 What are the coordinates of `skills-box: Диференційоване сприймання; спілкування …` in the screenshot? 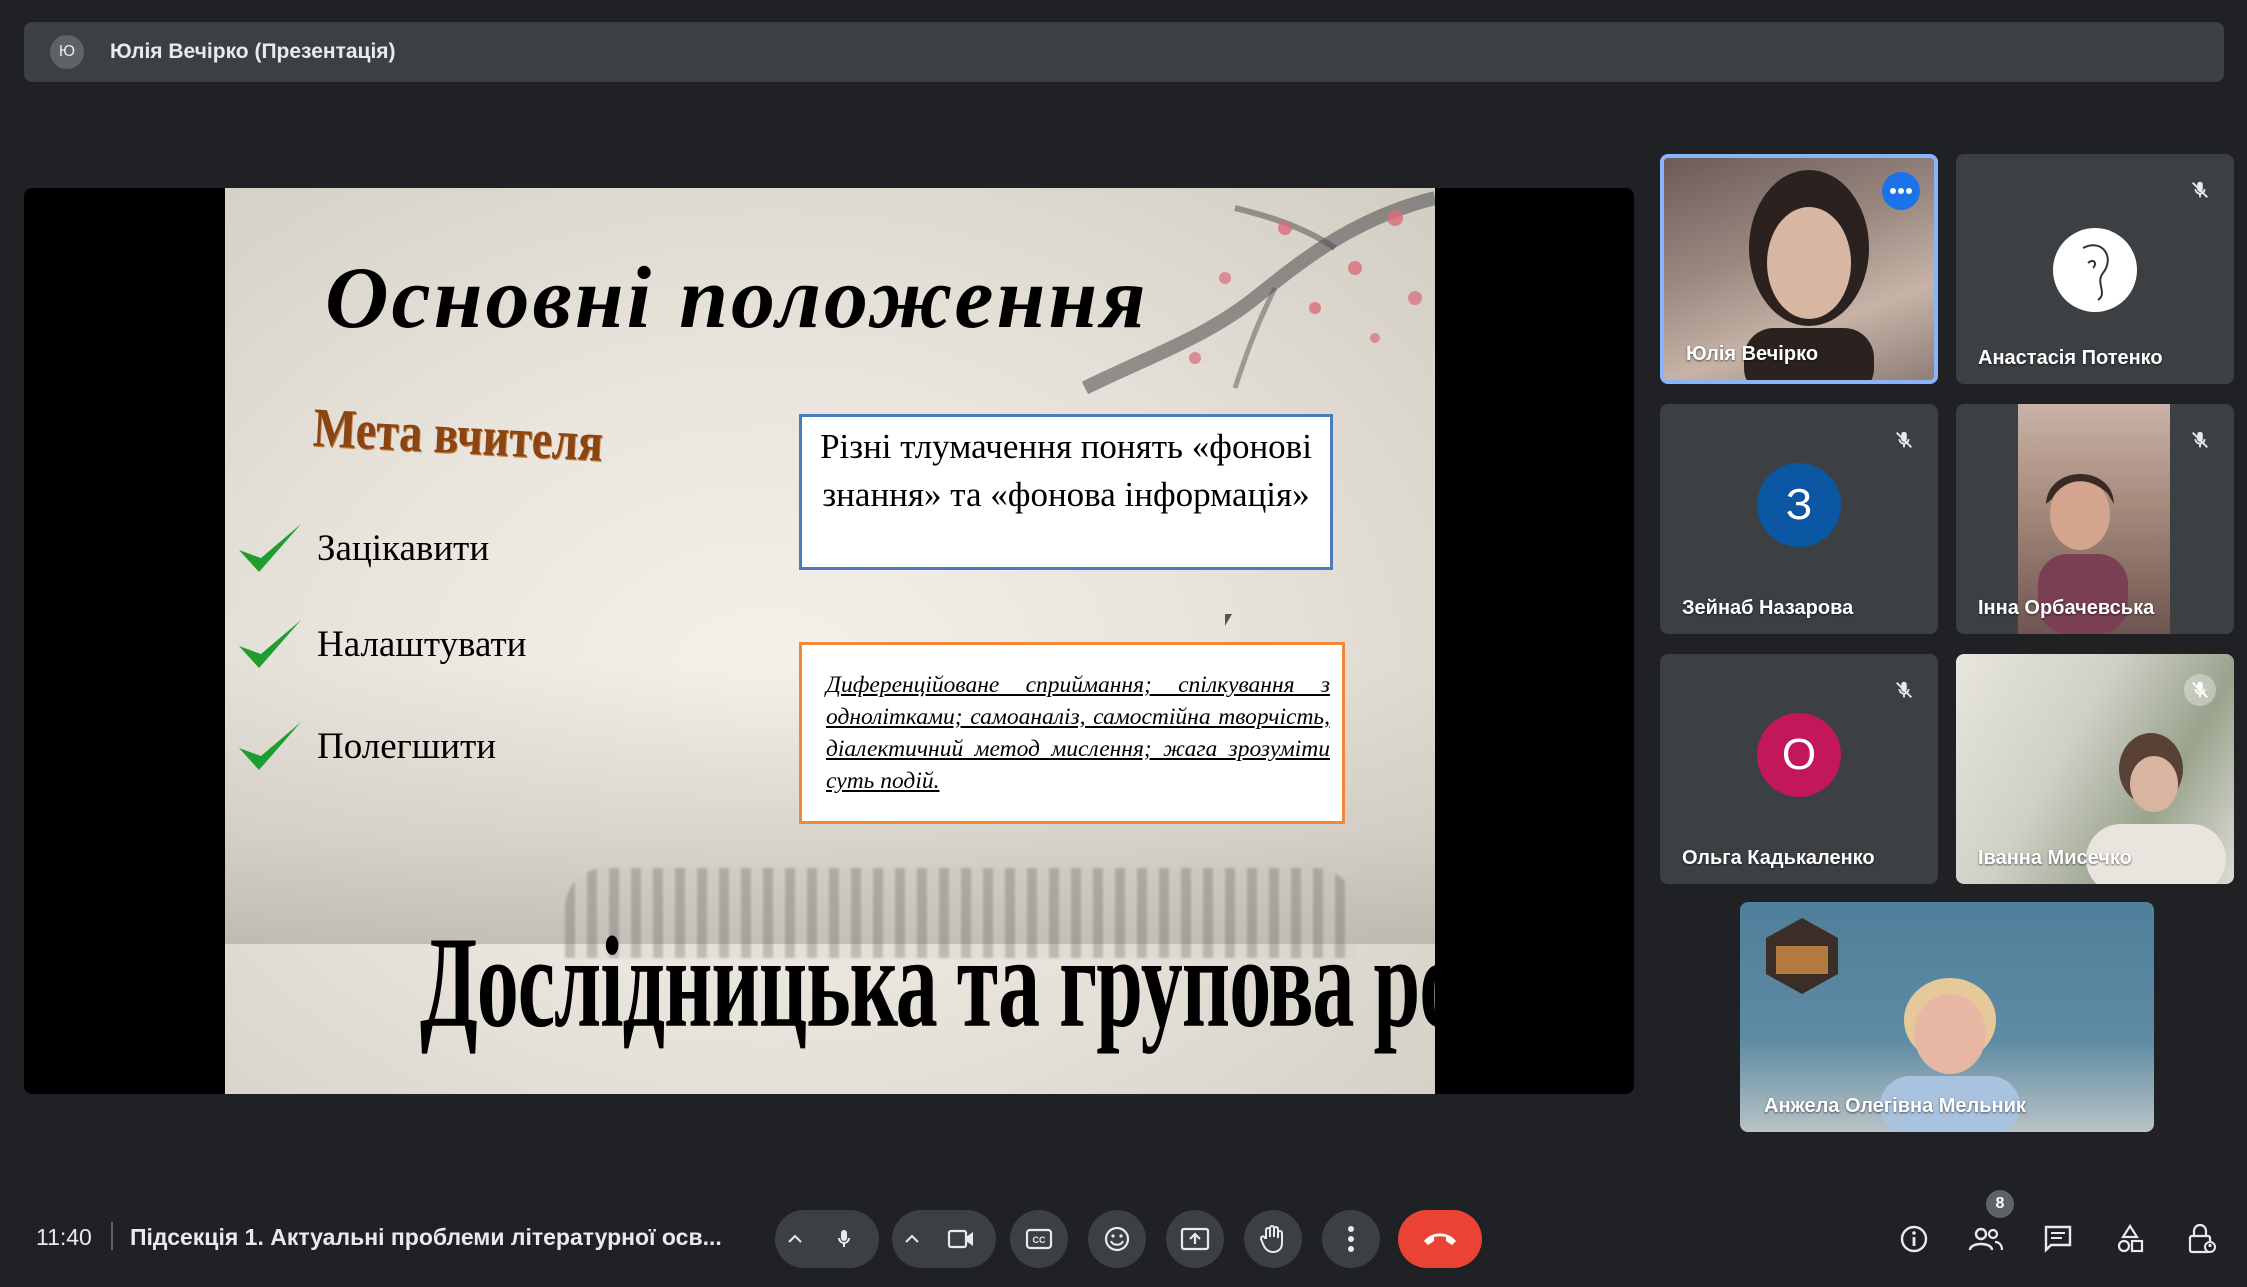 It's located at (1072, 733).